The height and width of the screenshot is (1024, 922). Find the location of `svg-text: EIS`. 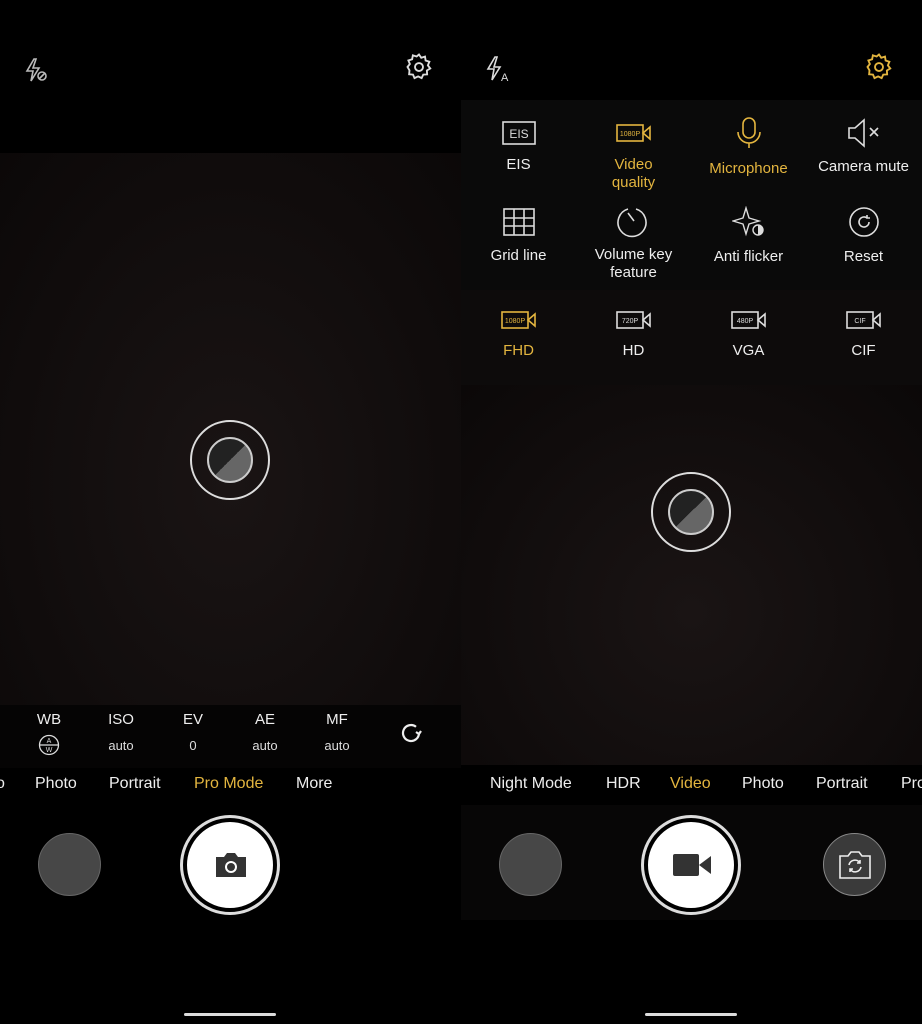

svg-text: EIS is located at coordinates (518, 134).